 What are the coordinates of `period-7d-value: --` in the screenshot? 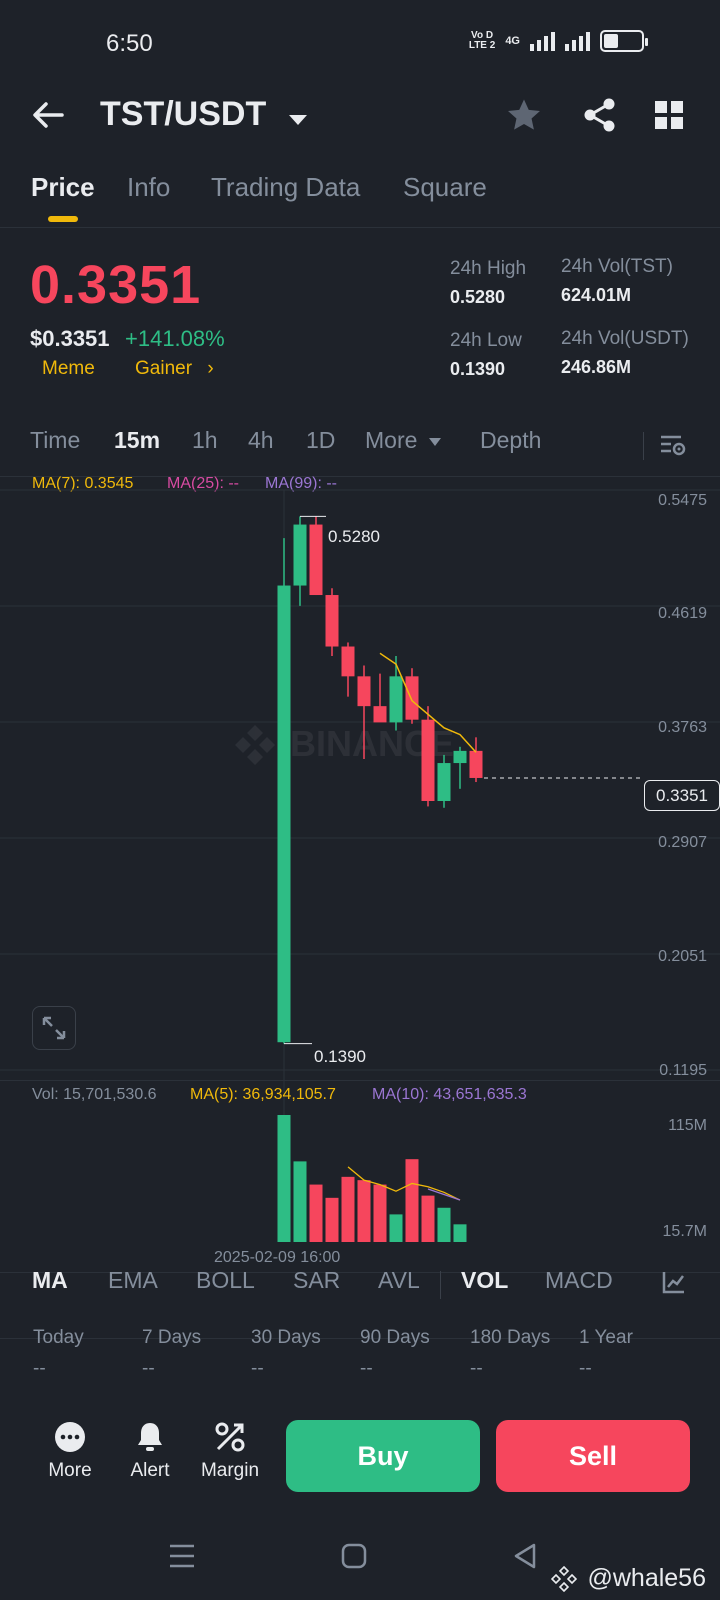 It's located at (148, 1368).